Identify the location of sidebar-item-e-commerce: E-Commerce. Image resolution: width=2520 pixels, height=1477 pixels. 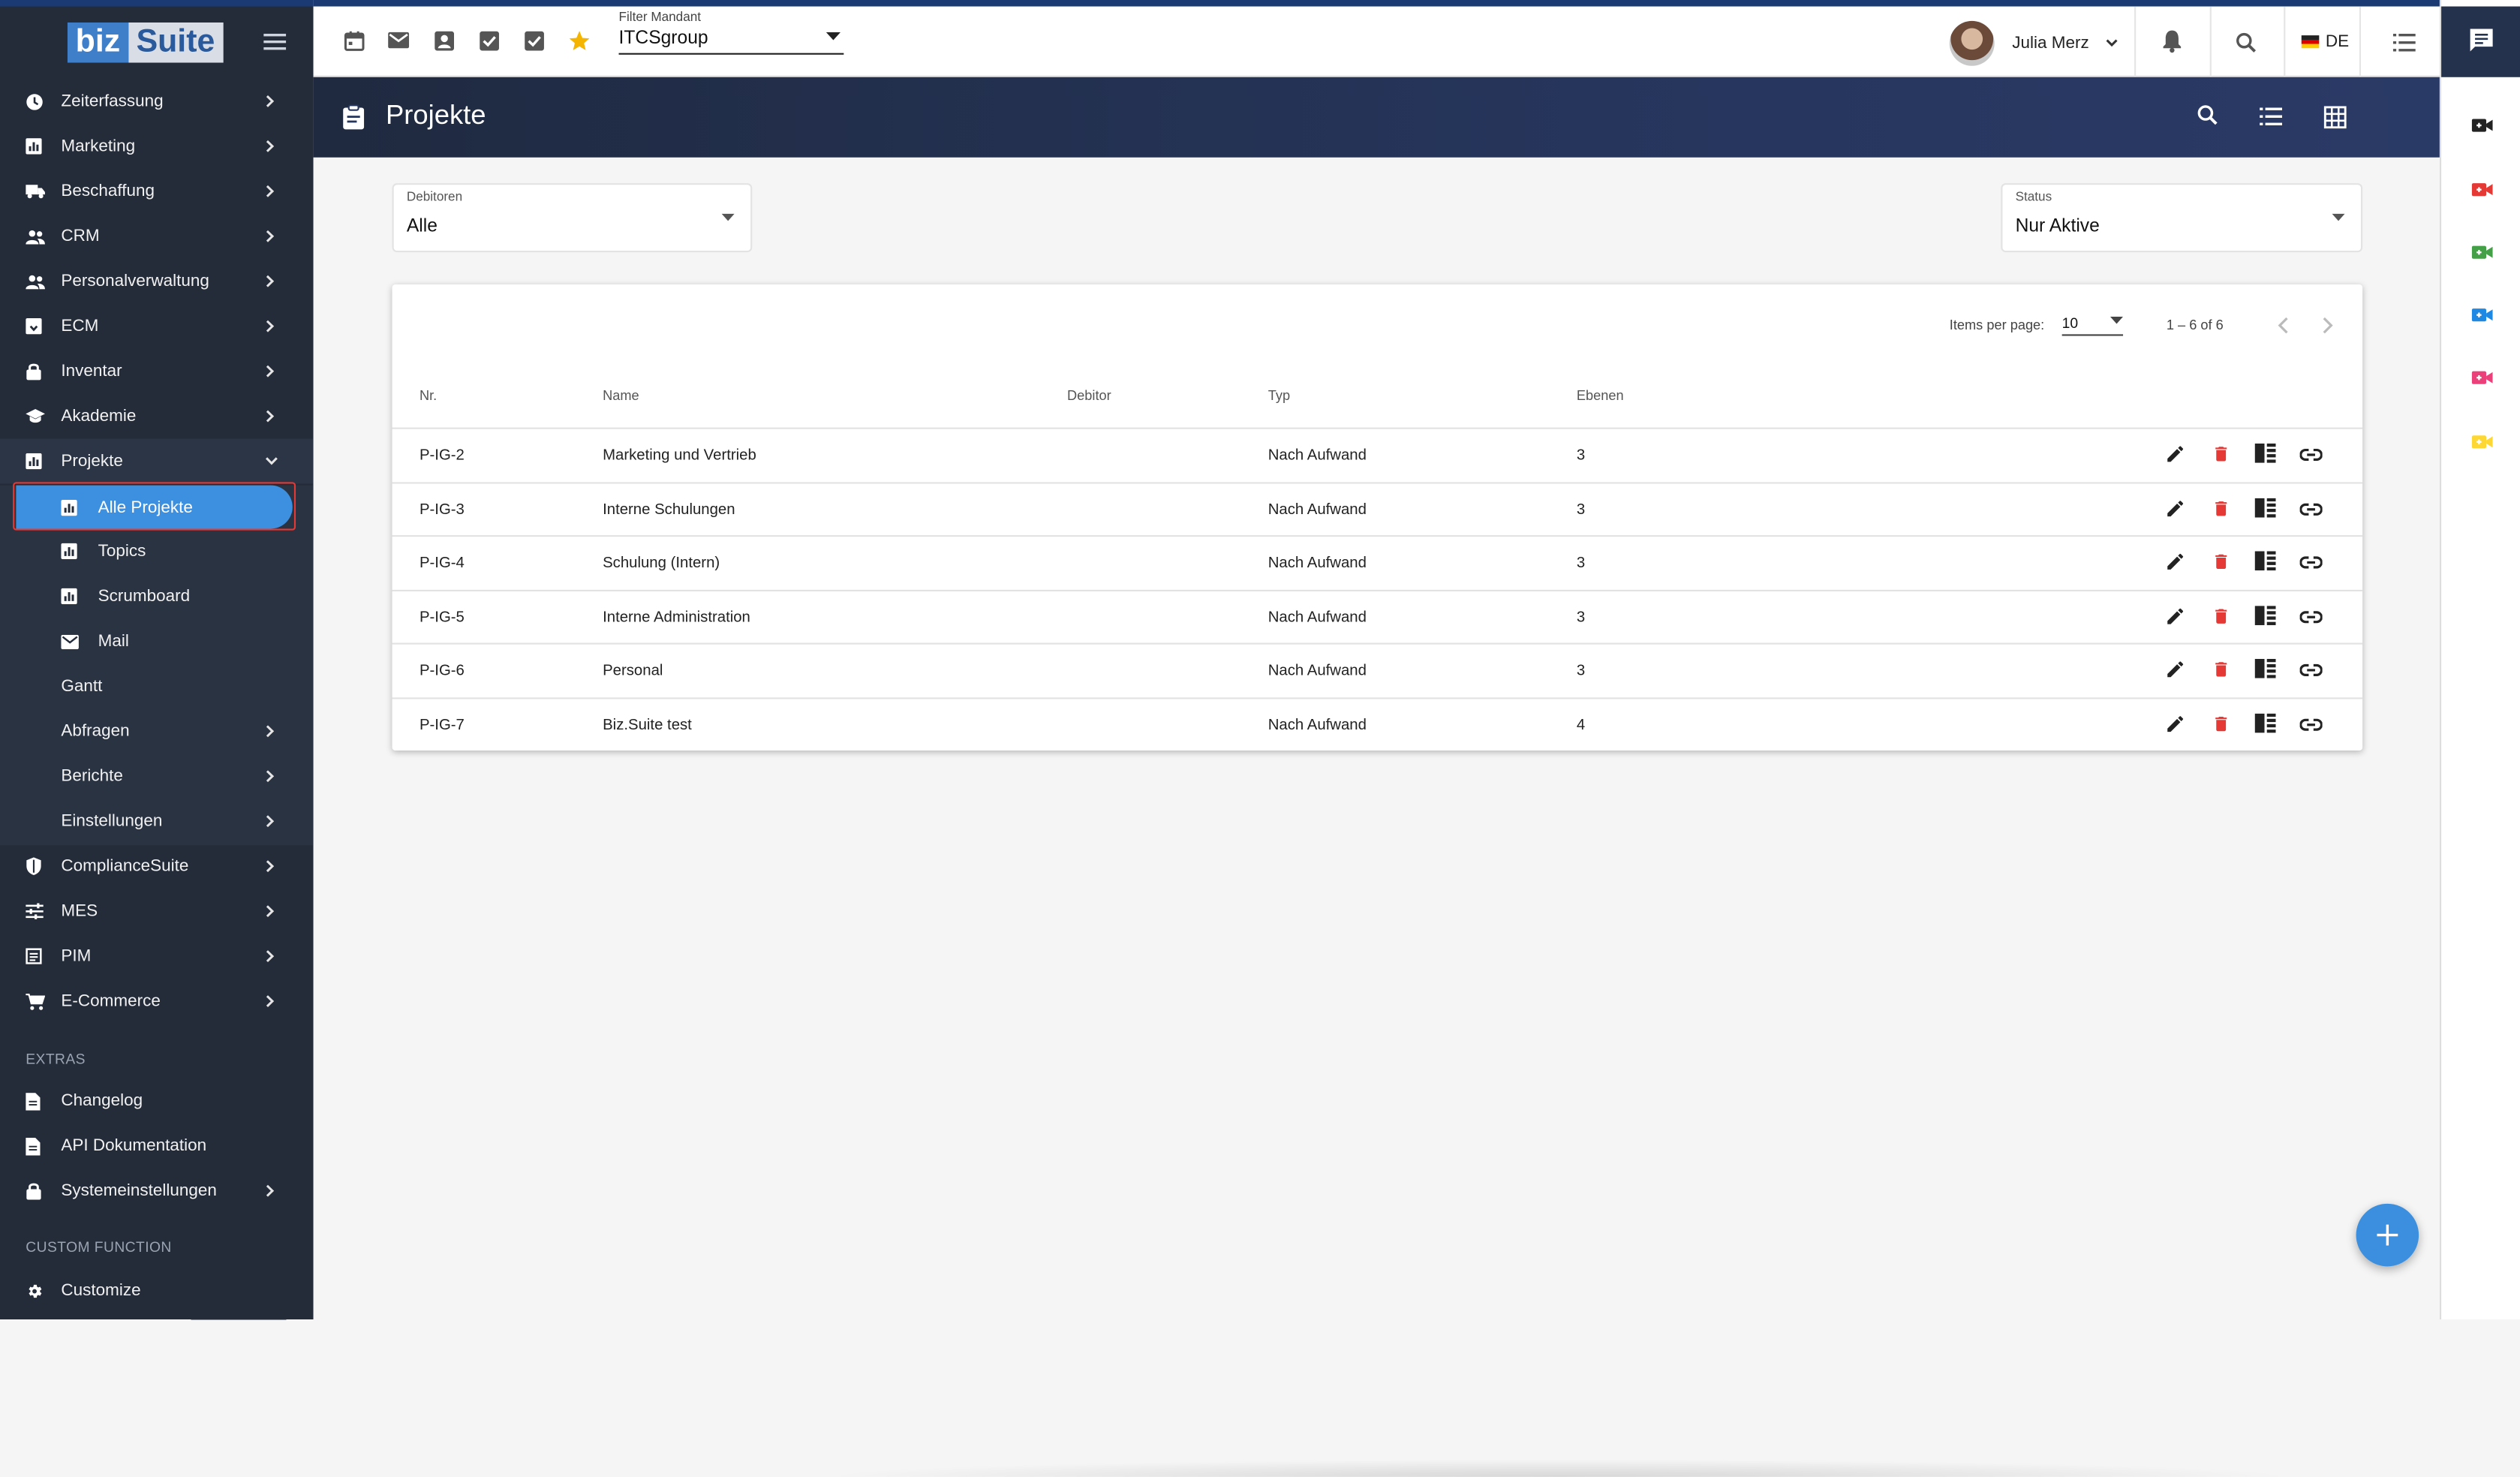
(157, 1001).